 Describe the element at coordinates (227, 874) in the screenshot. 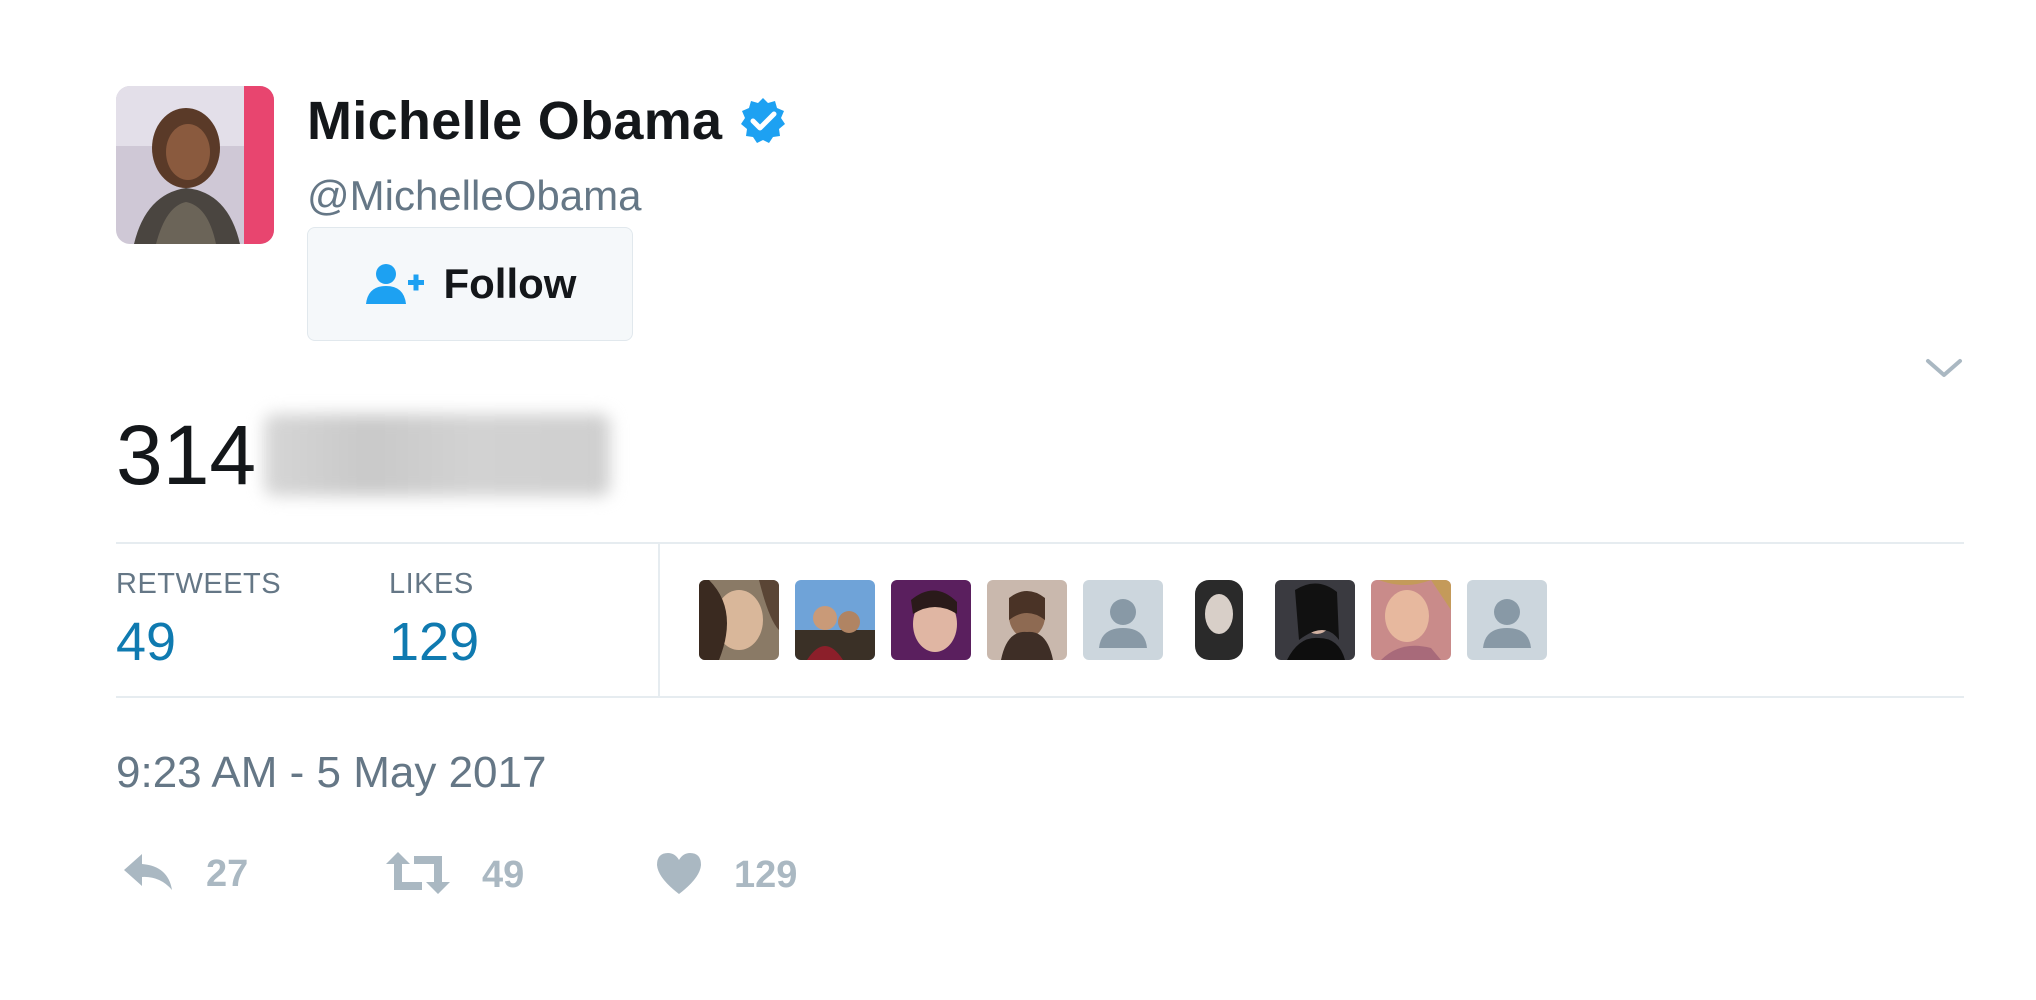

I see `reply-count: 27` at that location.